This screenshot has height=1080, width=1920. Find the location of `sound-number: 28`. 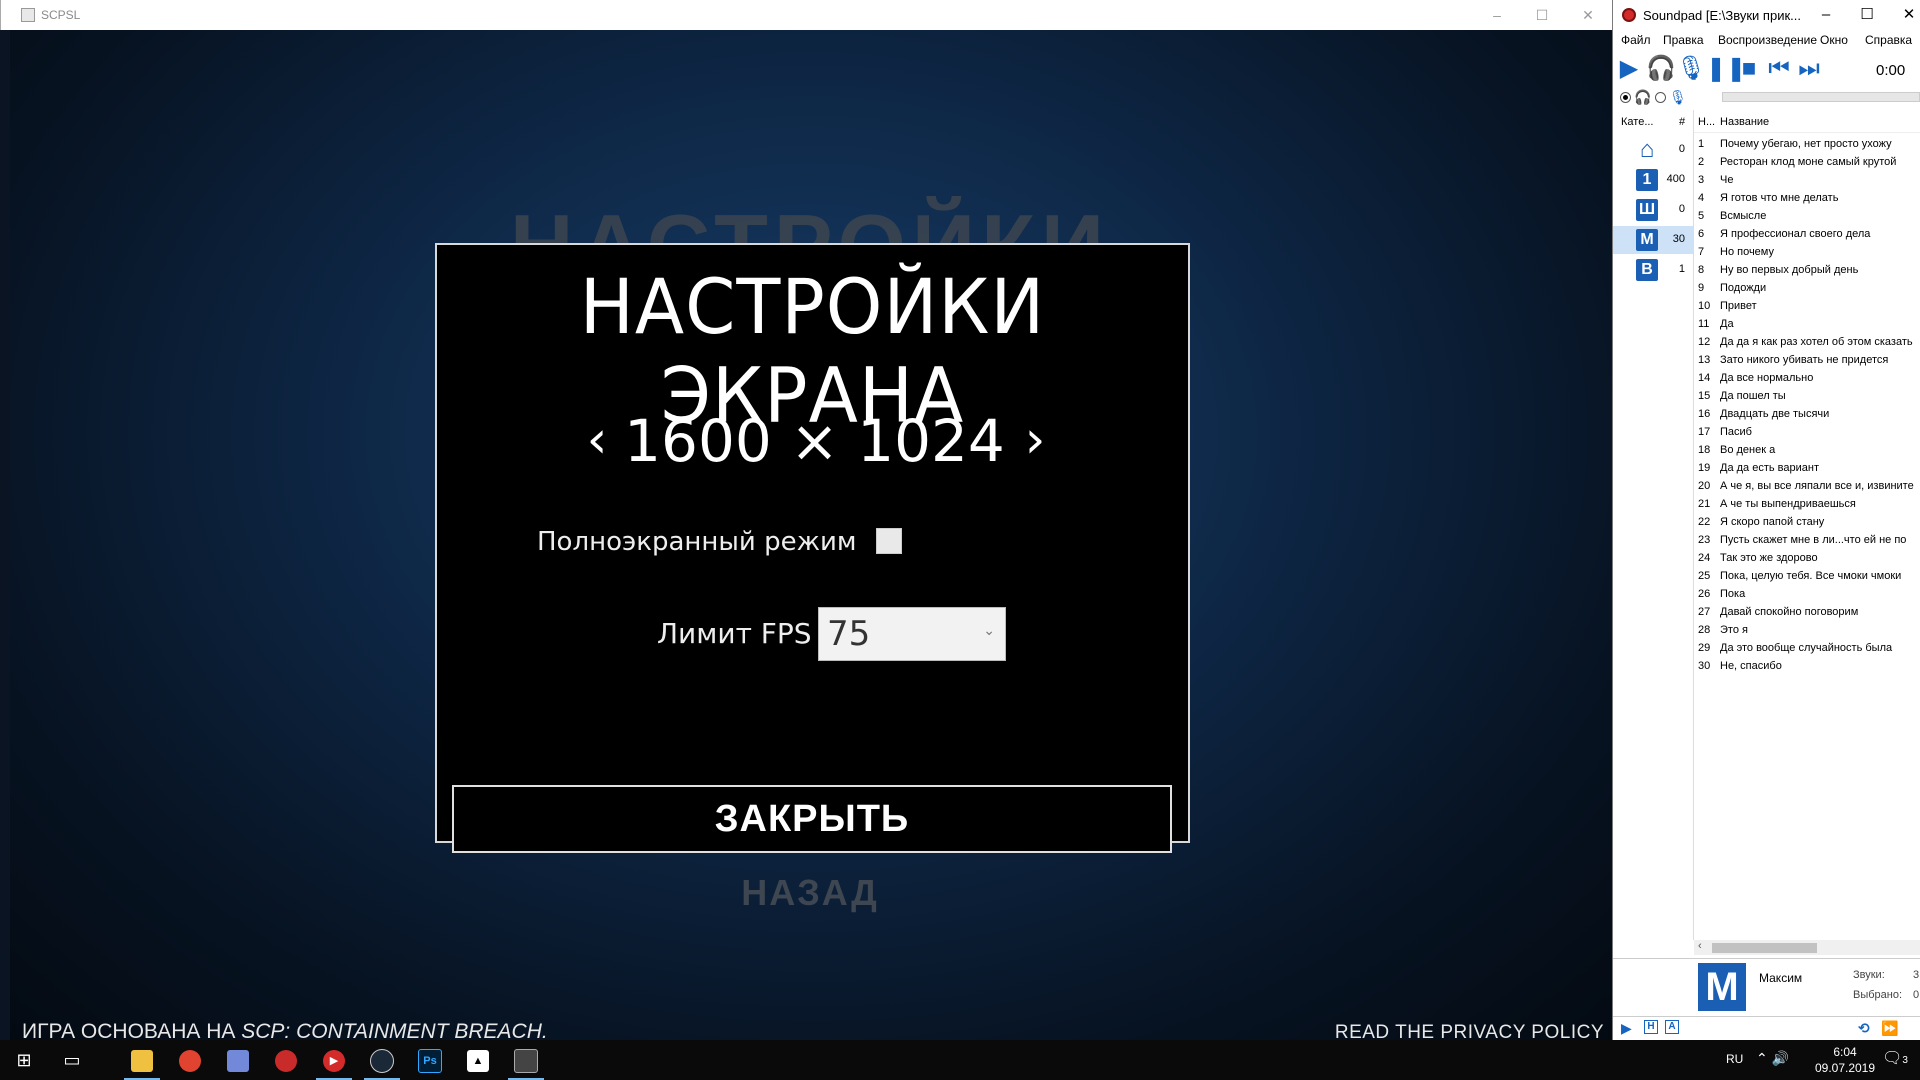

sound-number: 28 is located at coordinates (1704, 630).